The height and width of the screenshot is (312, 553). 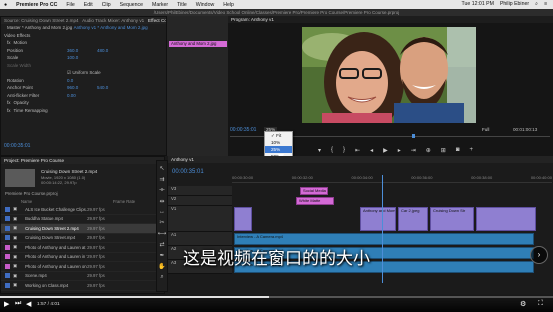 What do you see at coordinates (514, 4) in the screenshot?
I see `user-name: Philip Ebiner` at bounding box center [514, 4].